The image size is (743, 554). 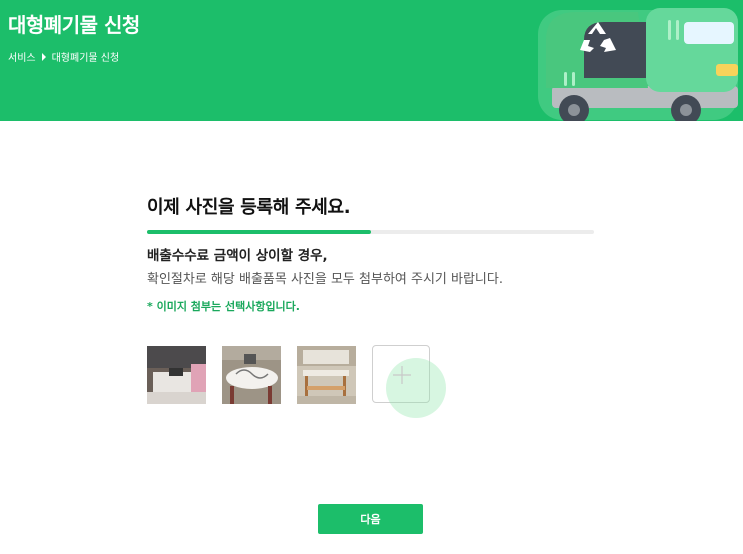 What do you see at coordinates (223, 306) in the screenshot?
I see `optional-note: * 이미지 첨부는 선택사항입니다.` at bounding box center [223, 306].